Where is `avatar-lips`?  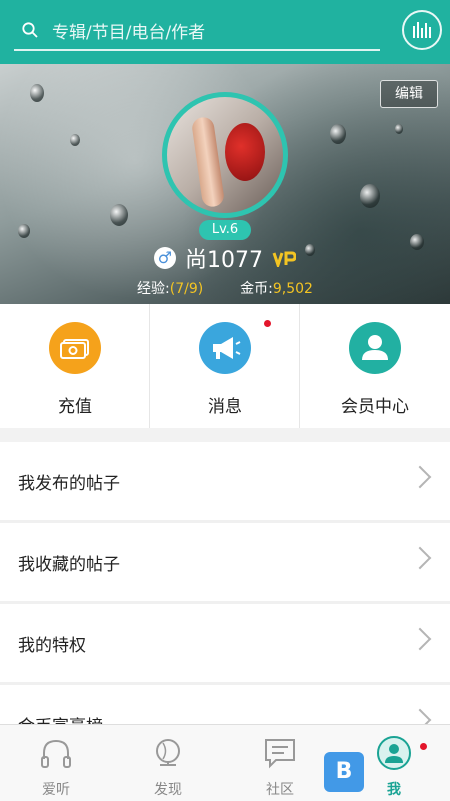 avatar-lips is located at coordinates (245, 152).